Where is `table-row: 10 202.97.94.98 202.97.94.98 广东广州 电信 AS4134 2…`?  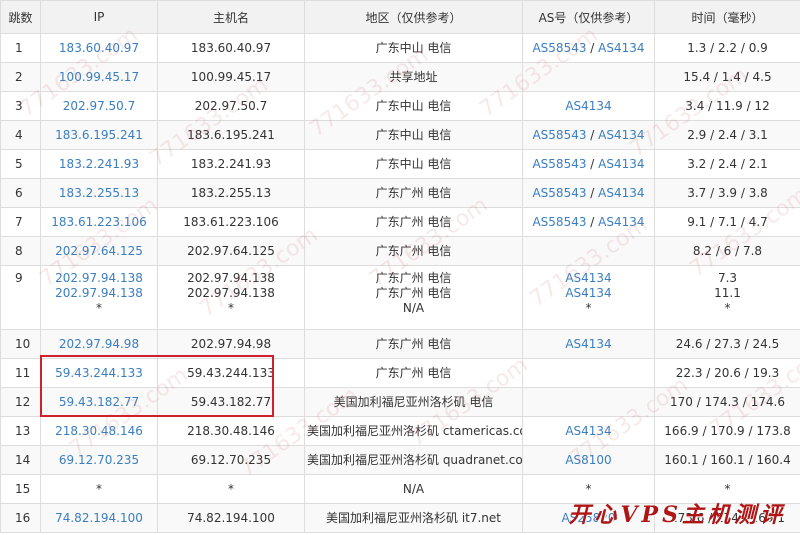 table-row: 10 202.97.94.98 202.97.94.98 广东广州 电信 AS4134 2… is located at coordinates (400, 344).